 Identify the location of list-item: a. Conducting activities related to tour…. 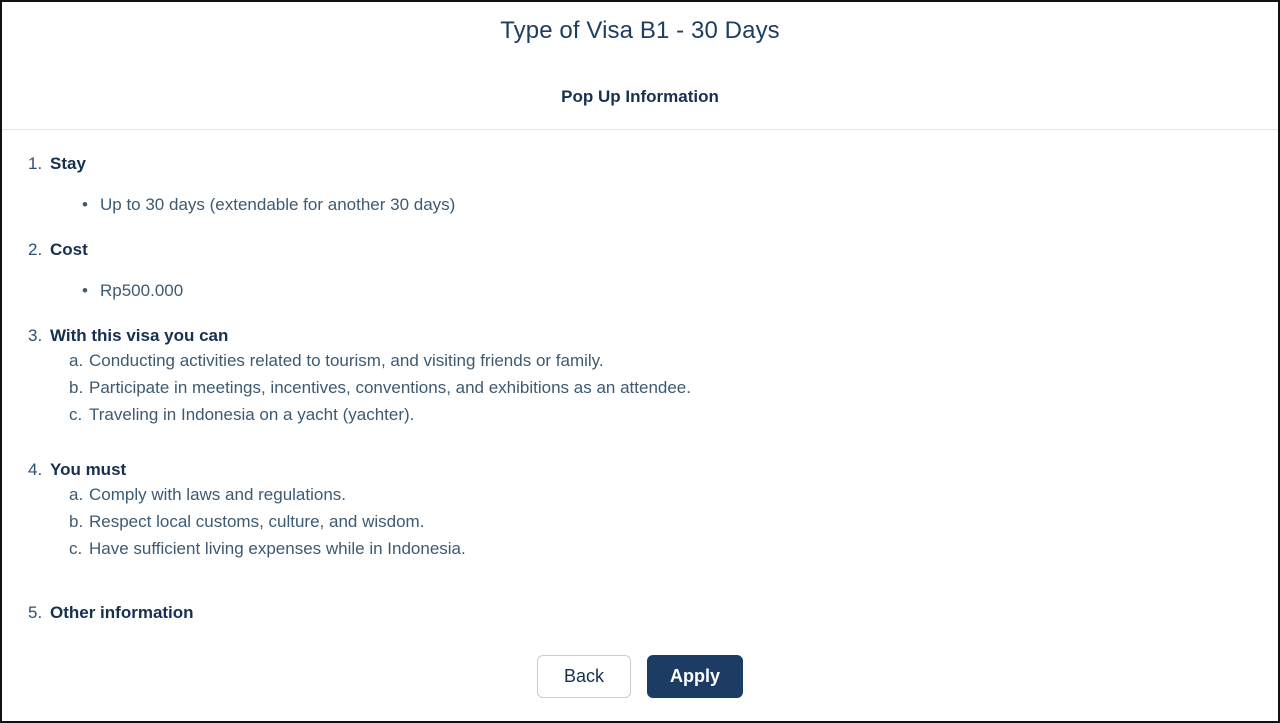
(640, 360).